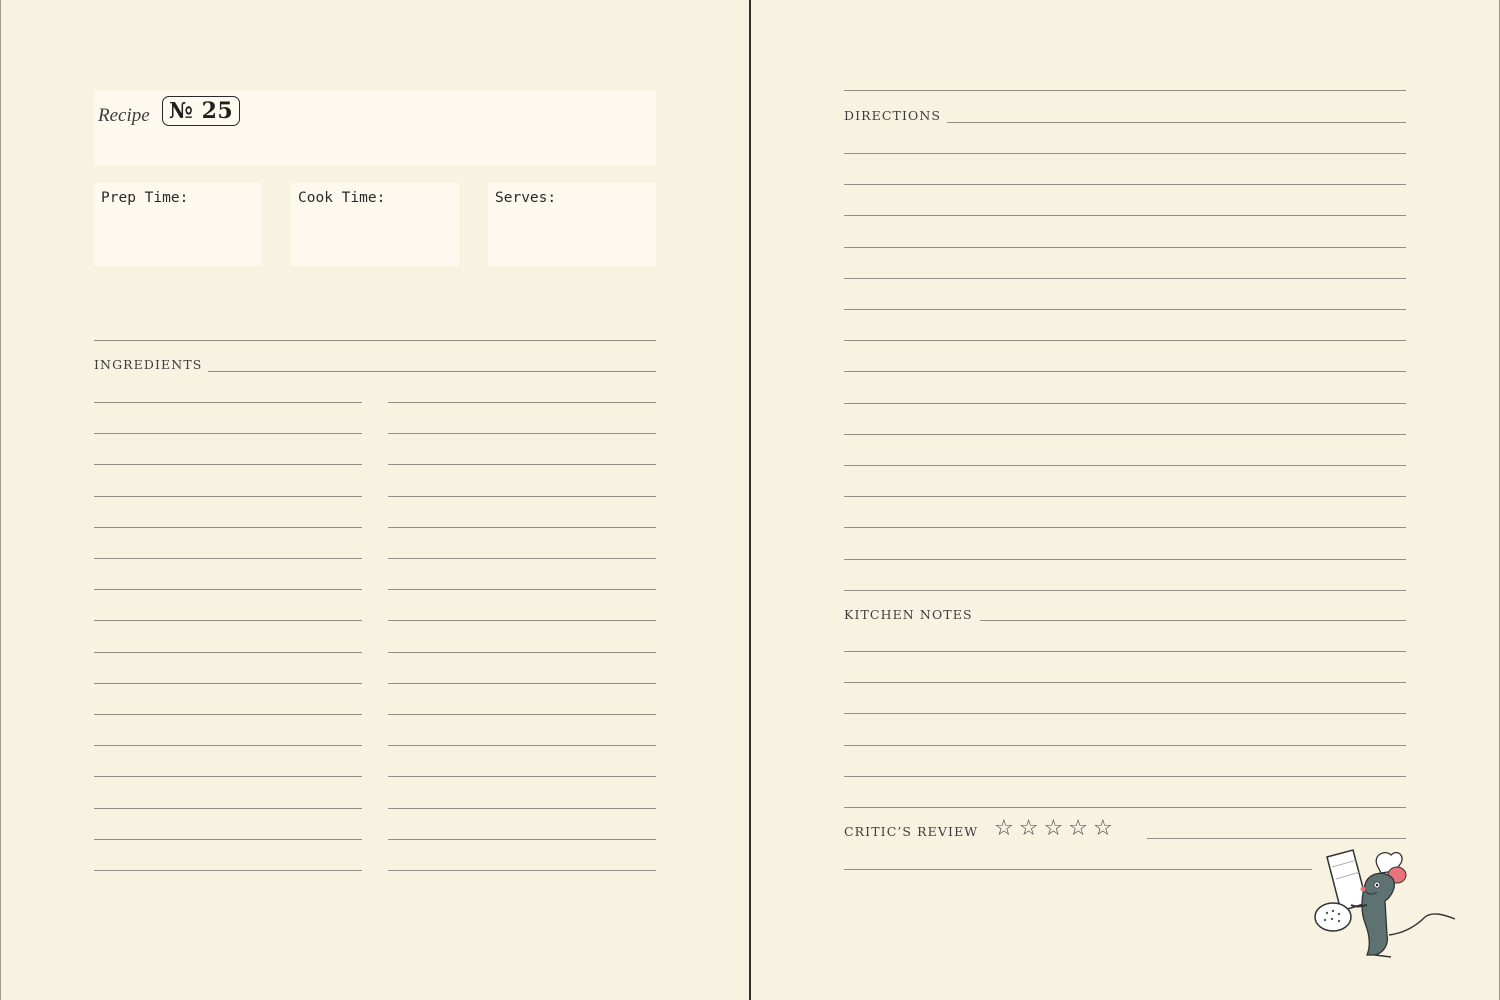 This screenshot has height=1000, width=1500. I want to click on directions-top-rule, so click(1125, 90).